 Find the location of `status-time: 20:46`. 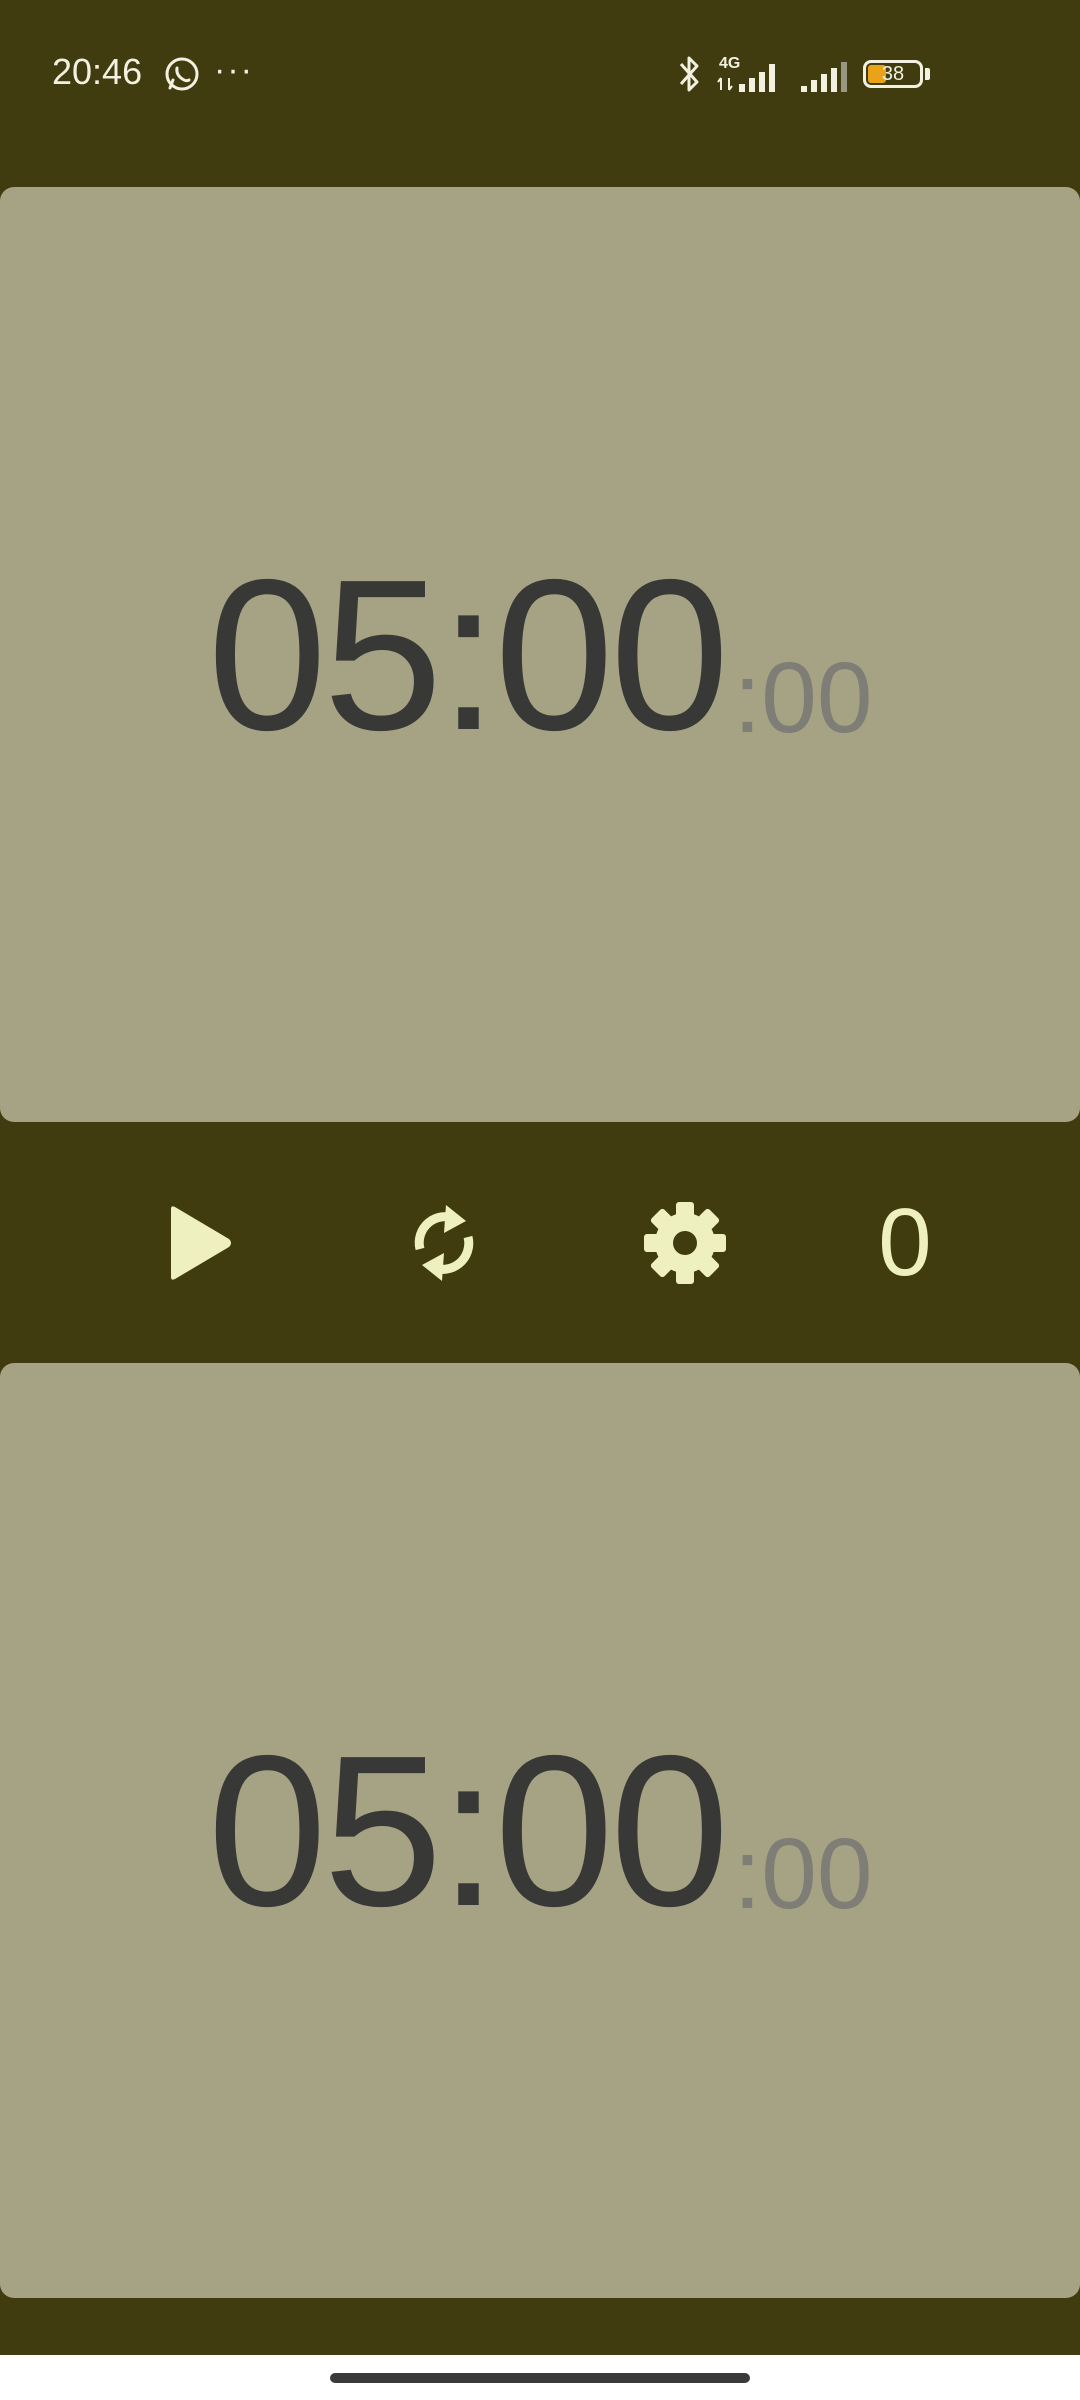

status-time: 20:46 is located at coordinates (97, 71).